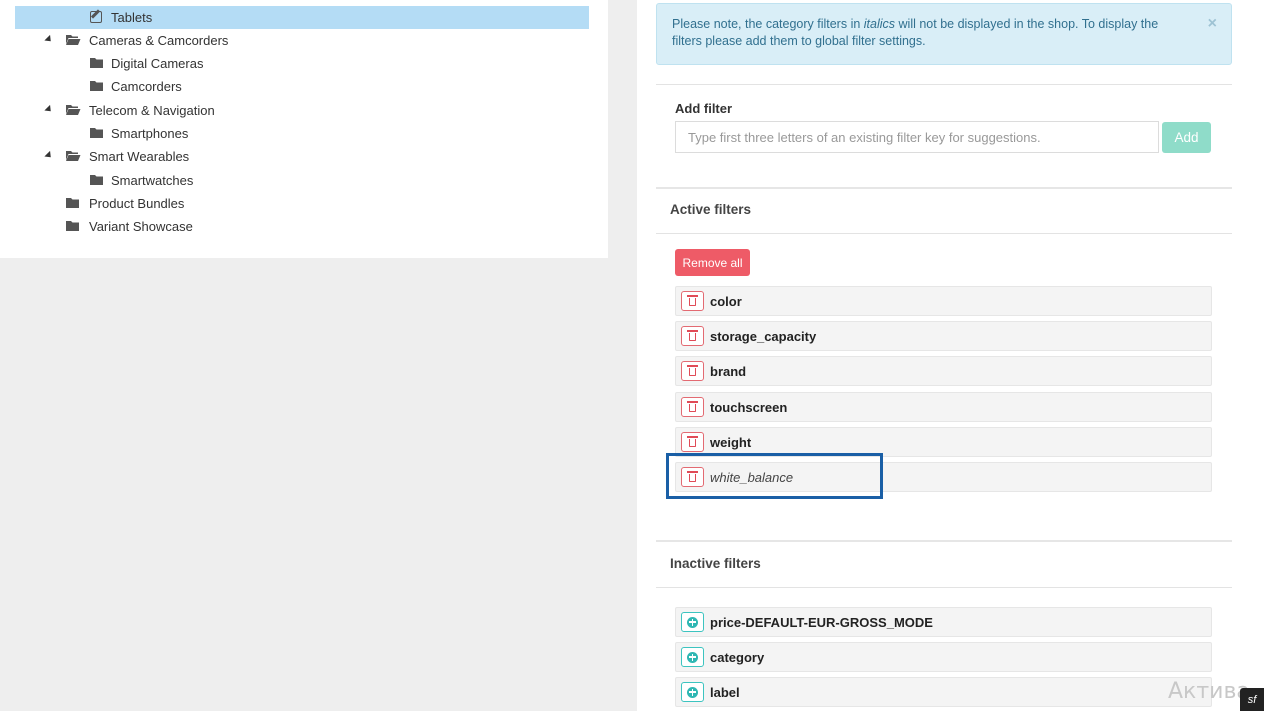  I want to click on filter-label: brand, so click(728, 371).